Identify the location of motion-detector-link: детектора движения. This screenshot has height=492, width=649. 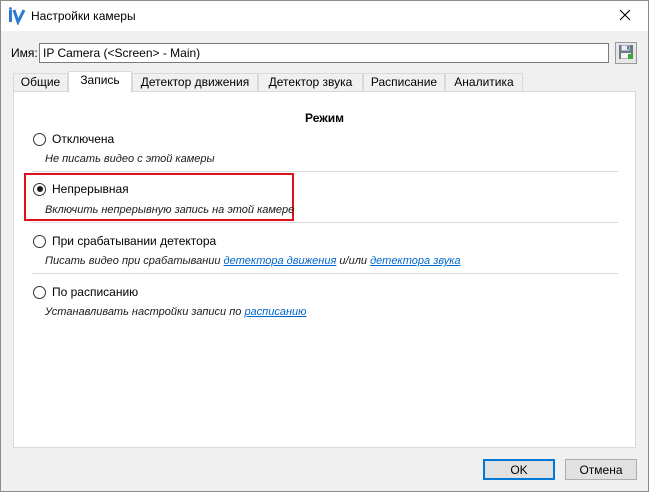
(280, 261).